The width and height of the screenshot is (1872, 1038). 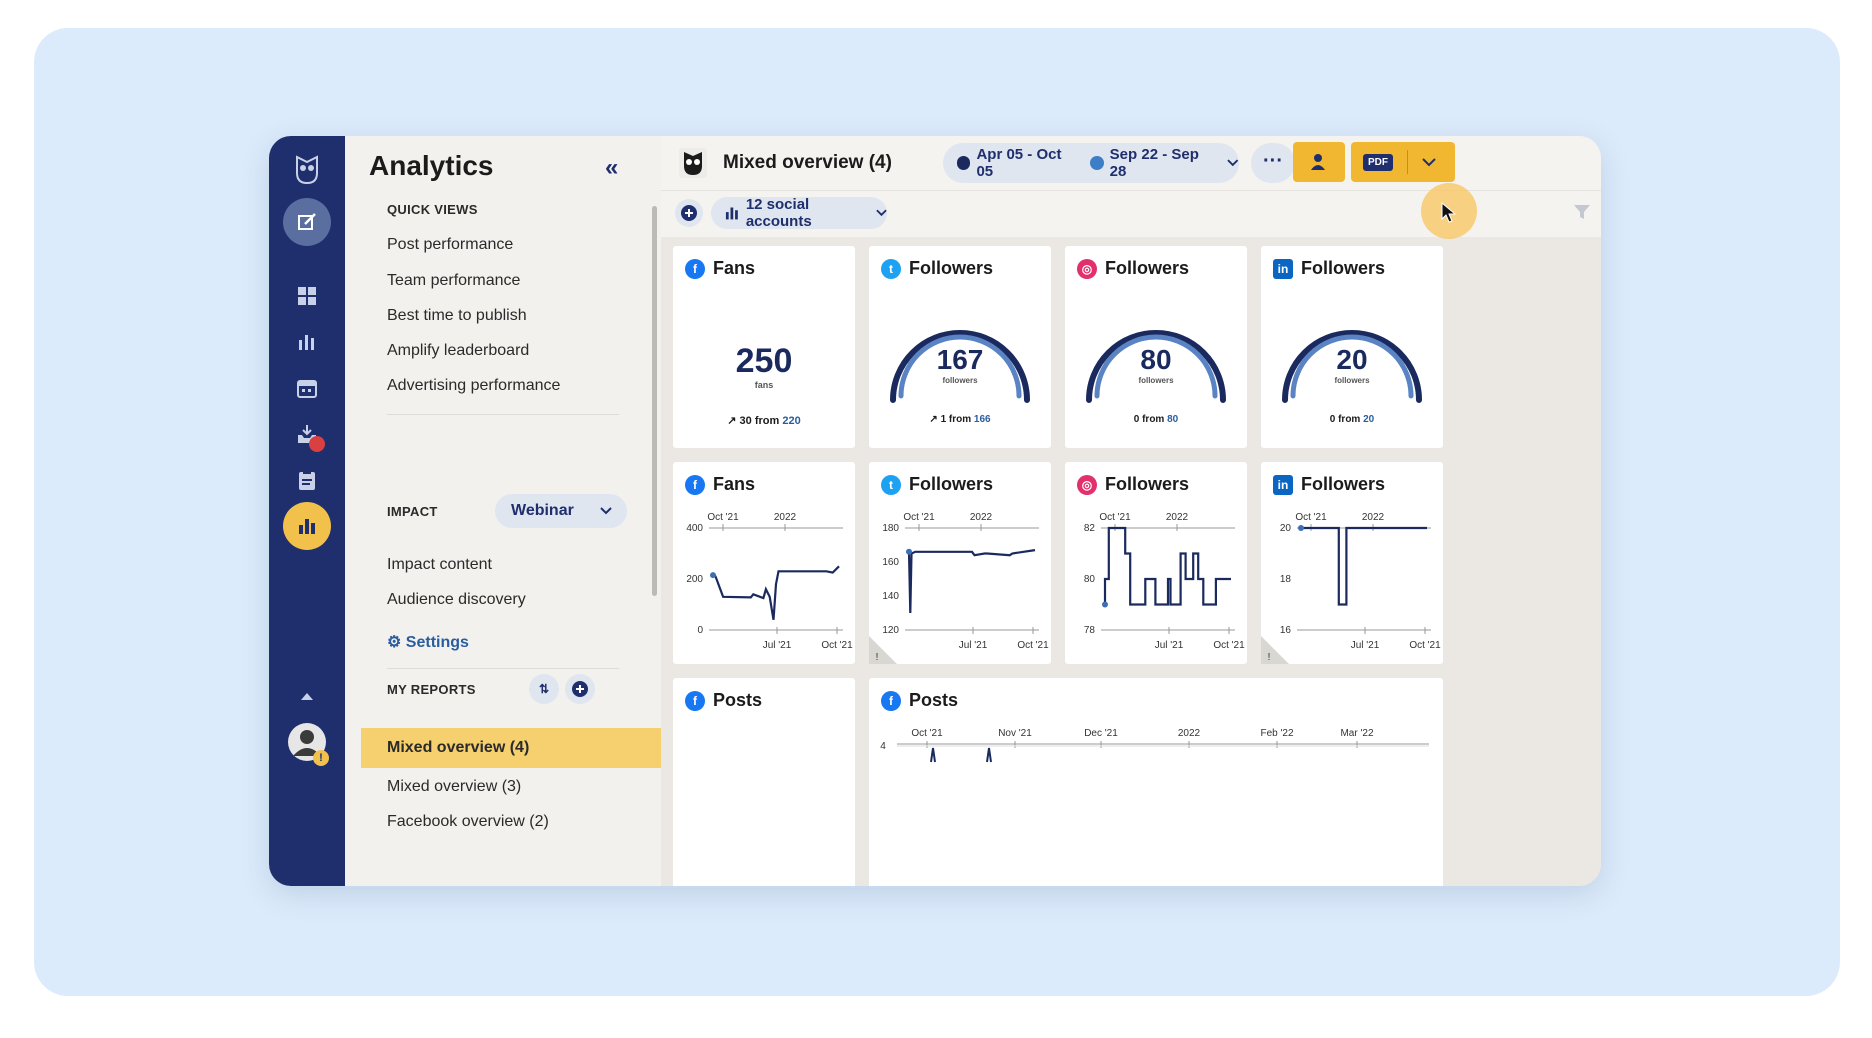 What do you see at coordinates (807, 162) in the screenshot?
I see `report-title: Mixed overview (4)` at bounding box center [807, 162].